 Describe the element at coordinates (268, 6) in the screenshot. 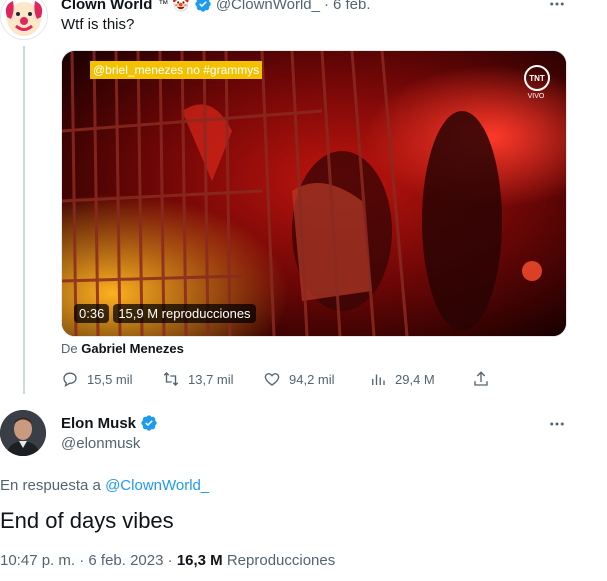

I see `handle: @ClownWorld_` at that location.